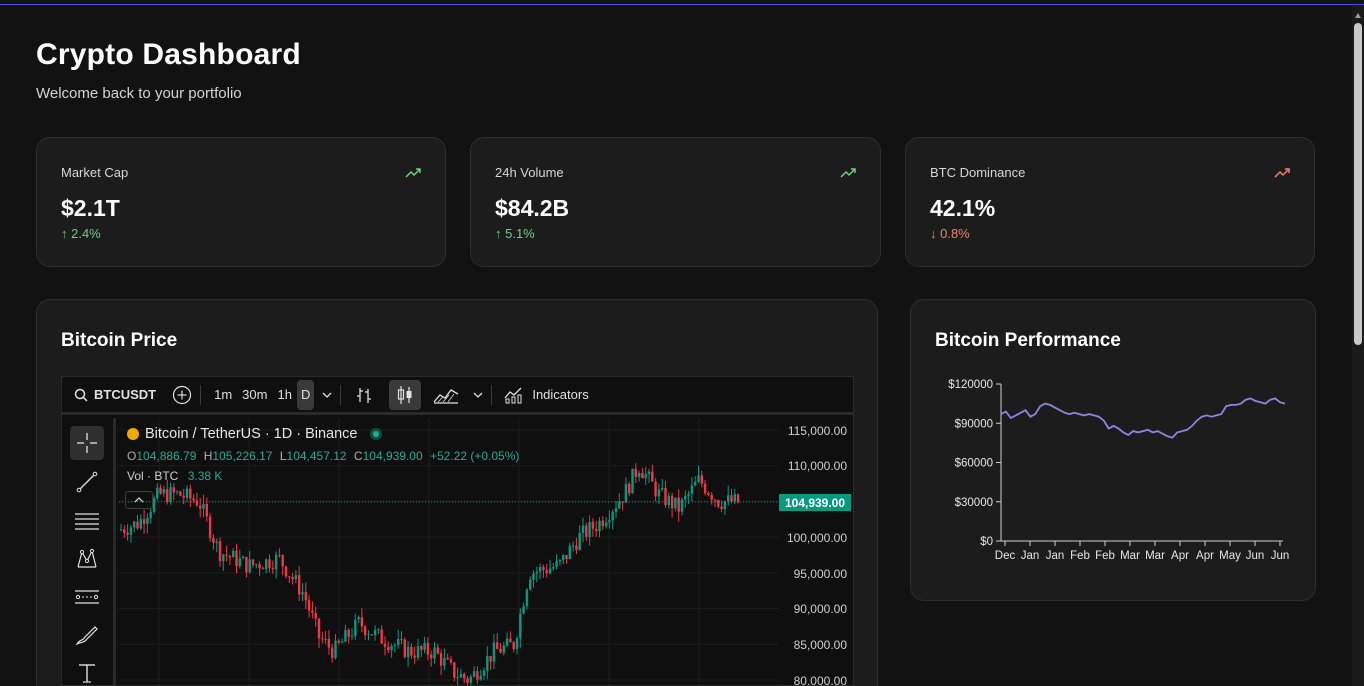 This screenshot has width=1364, height=686. Describe the element at coordinates (1005, 556) in the screenshot. I see `x-tick-label: Dec` at that location.